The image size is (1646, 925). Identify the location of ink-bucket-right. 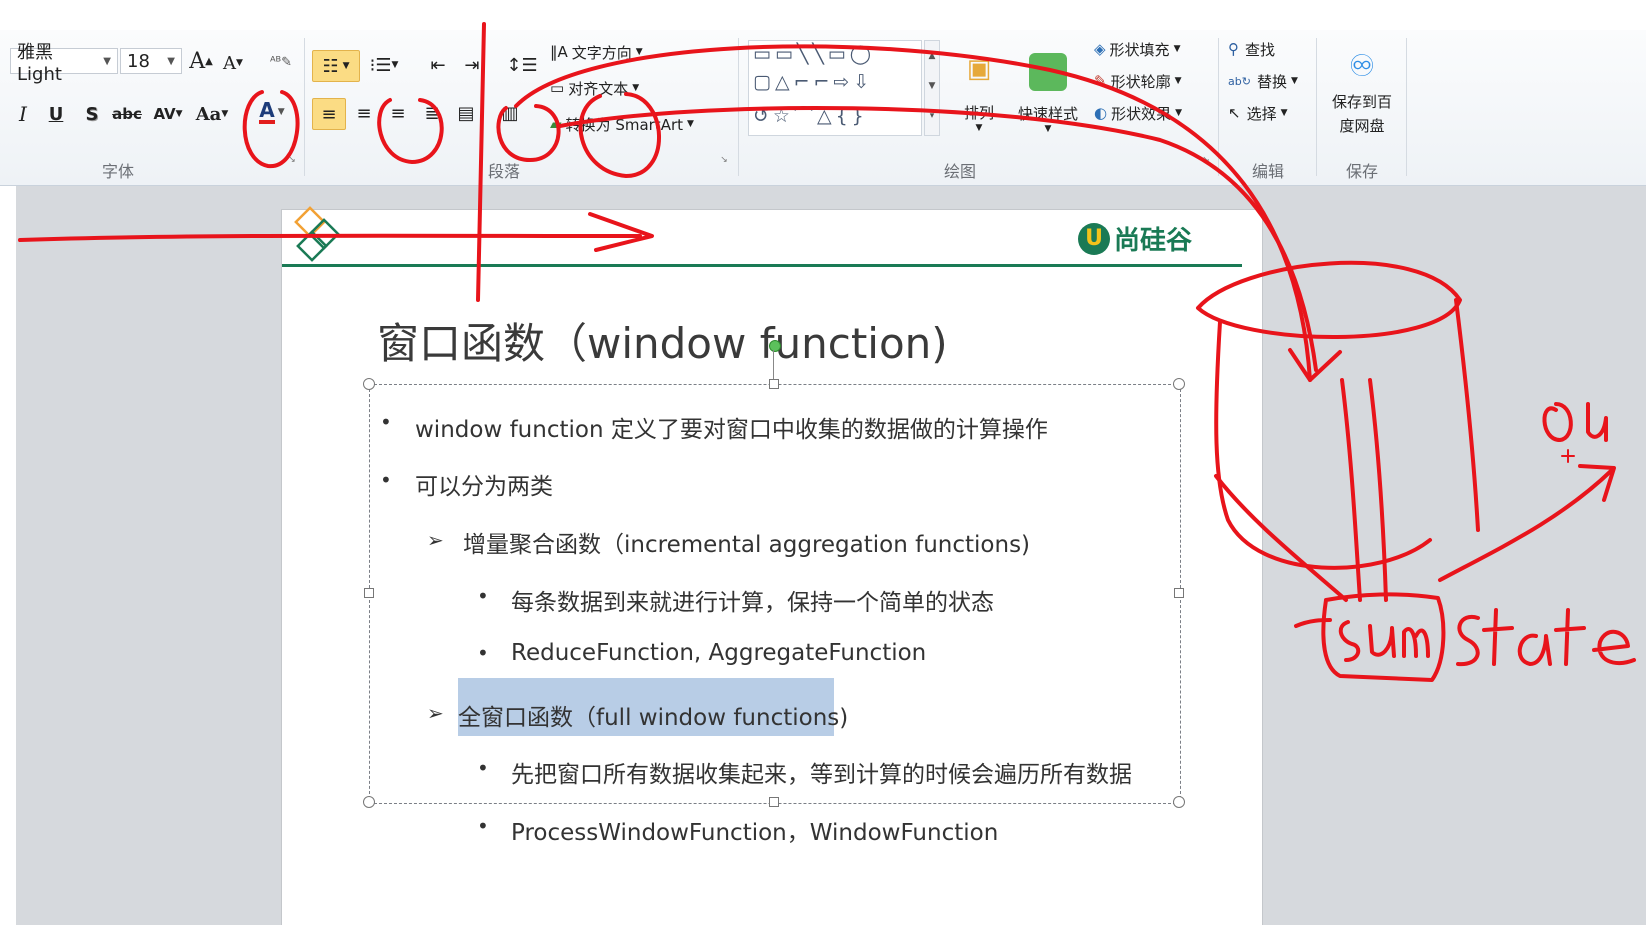
(1467, 415).